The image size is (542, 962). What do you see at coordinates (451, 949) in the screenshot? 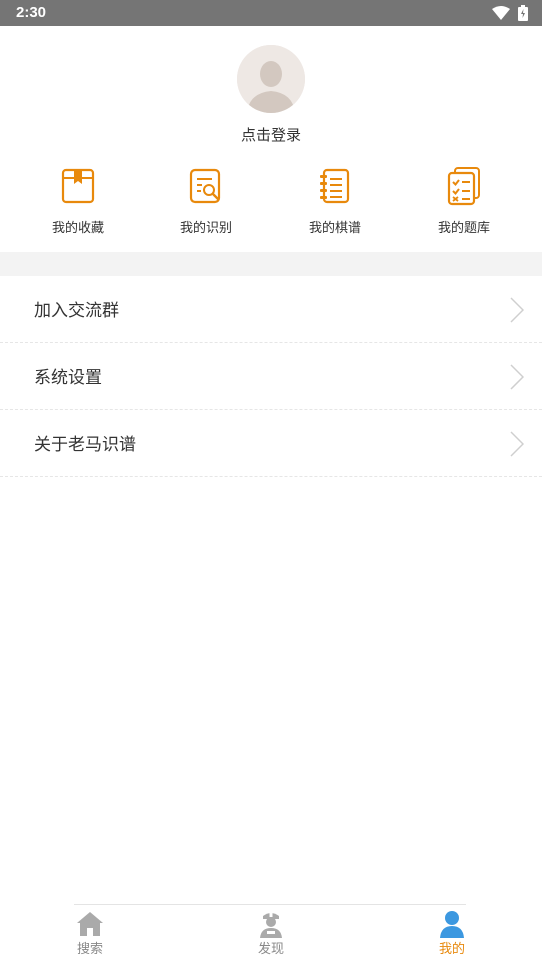
I see `tab-label: 我的` at bounding box center [451, 949].